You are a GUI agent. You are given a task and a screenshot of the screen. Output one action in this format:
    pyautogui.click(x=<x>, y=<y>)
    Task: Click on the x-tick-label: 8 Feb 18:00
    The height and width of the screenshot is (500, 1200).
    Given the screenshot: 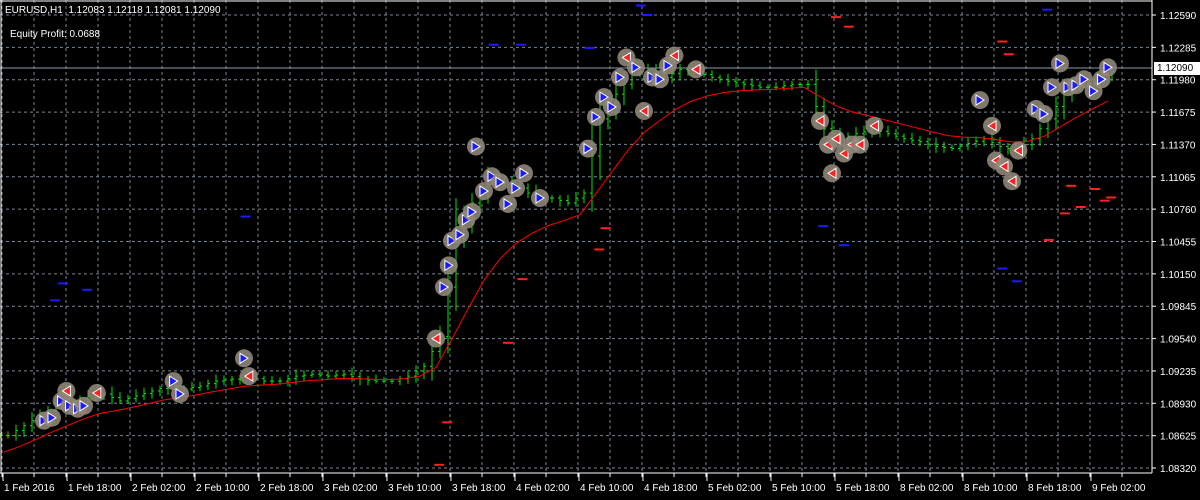 What is the action you would take?
    pyautogui.click(x=1055, y=488)
    